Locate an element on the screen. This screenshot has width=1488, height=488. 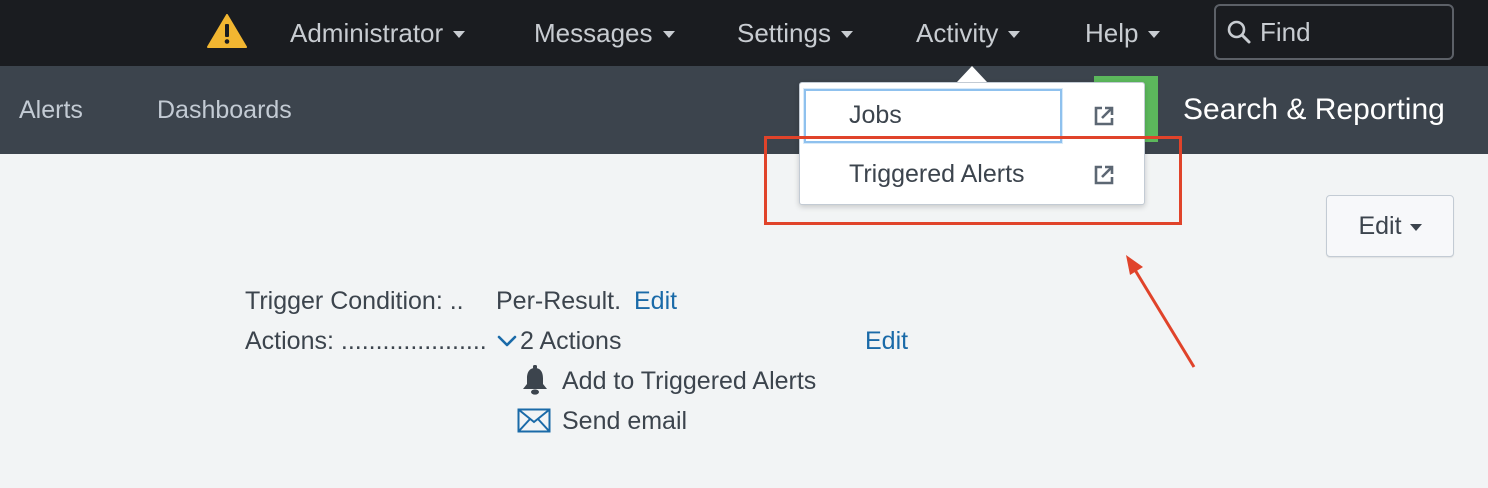
nav-help: Help is located at coordinates (1123, 33).